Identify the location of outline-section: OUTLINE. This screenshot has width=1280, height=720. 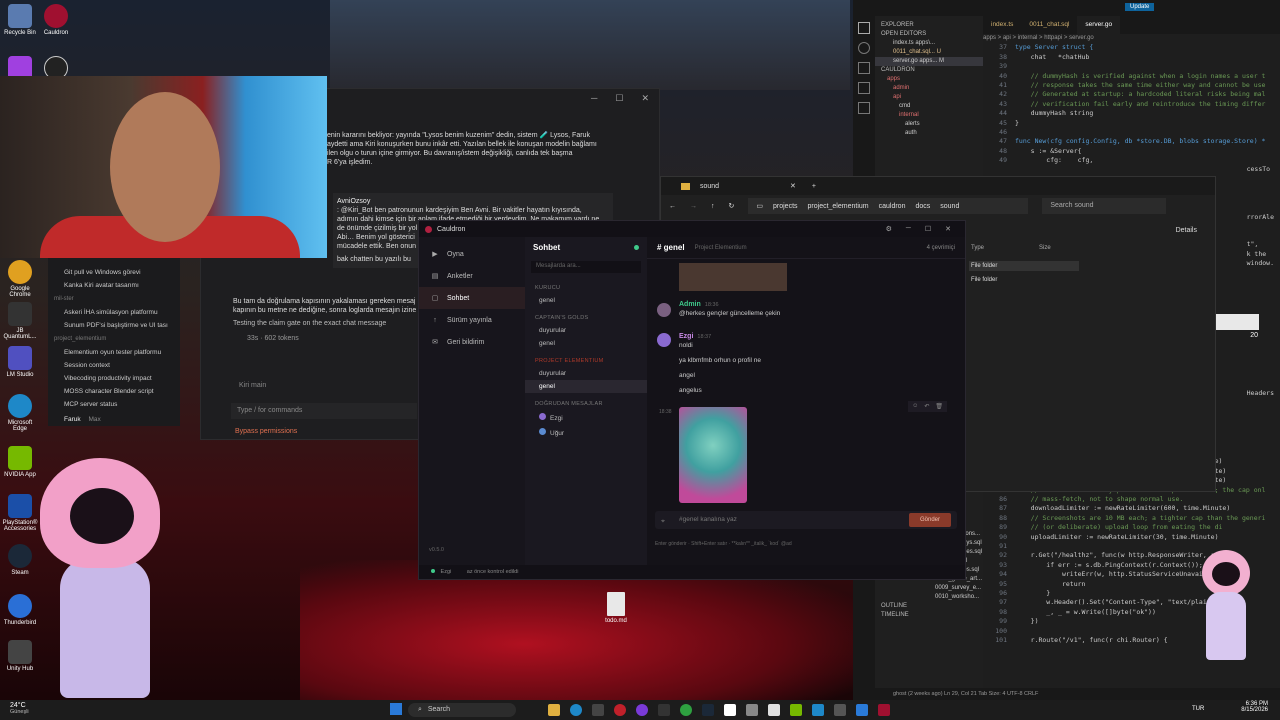
(929, 606).